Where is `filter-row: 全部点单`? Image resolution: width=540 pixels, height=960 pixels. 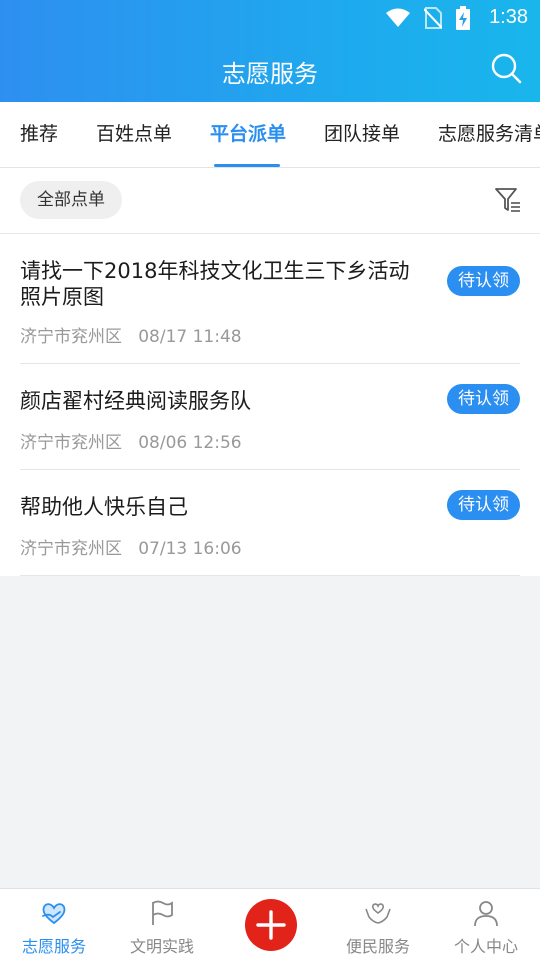
filter-row: 全部点单 is located at coordinates (270, 201).